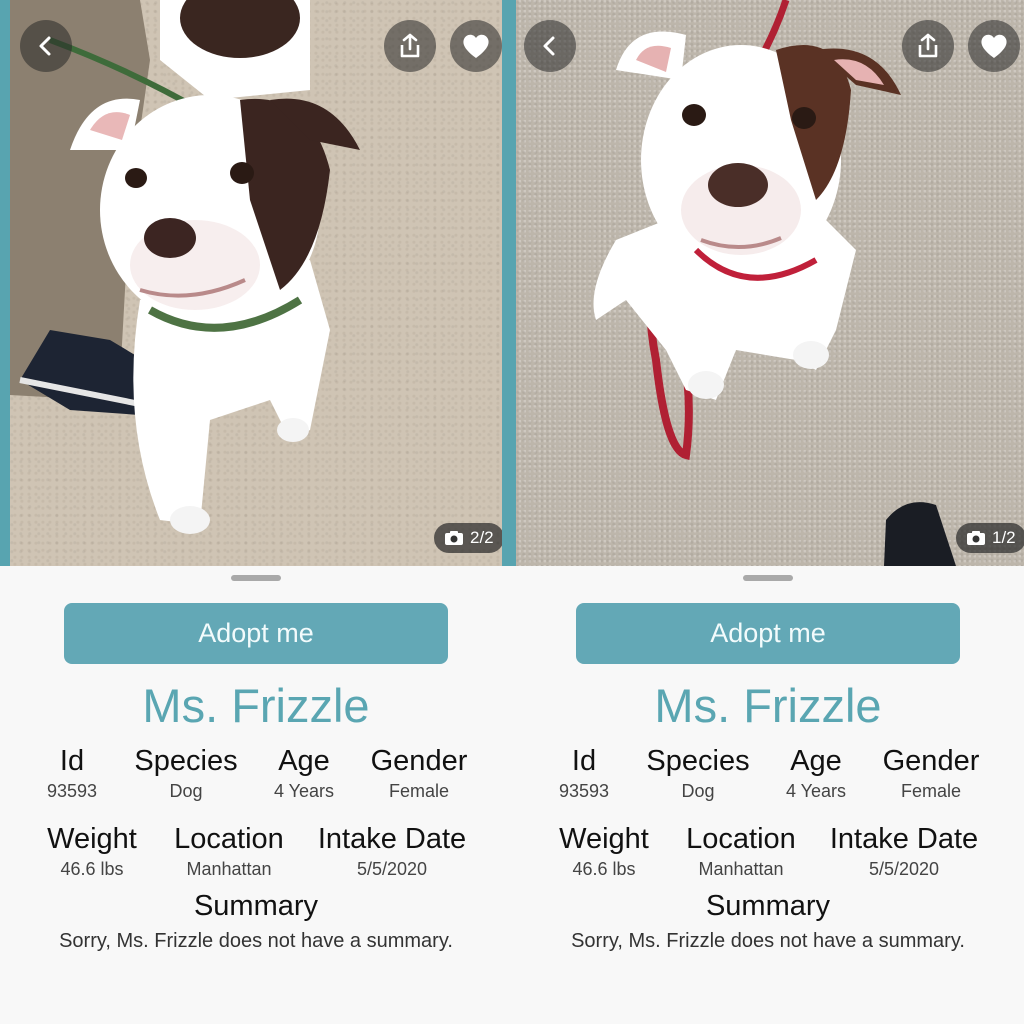  I want to click on photo-counter-text: 1/2, so click(1004, 537).